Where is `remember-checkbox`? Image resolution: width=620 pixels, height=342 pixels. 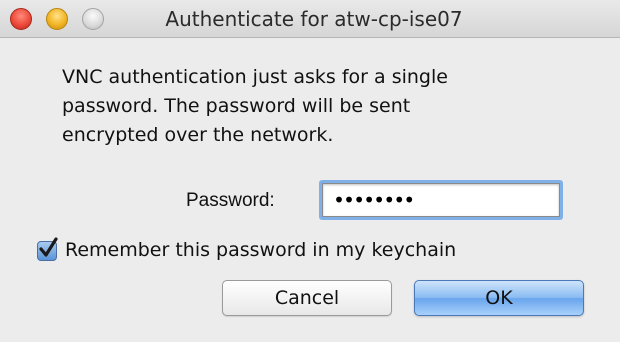 remember-checkbox is located at coordinates (47, 248).